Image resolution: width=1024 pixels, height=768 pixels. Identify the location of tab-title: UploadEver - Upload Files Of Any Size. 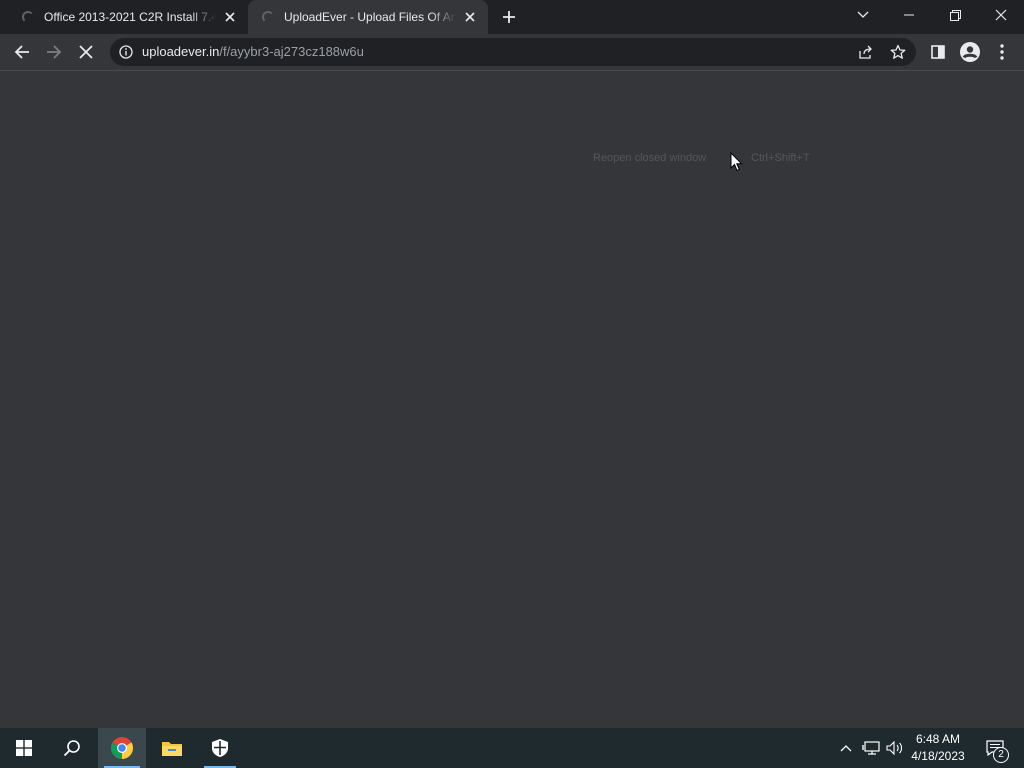
(370, 17).